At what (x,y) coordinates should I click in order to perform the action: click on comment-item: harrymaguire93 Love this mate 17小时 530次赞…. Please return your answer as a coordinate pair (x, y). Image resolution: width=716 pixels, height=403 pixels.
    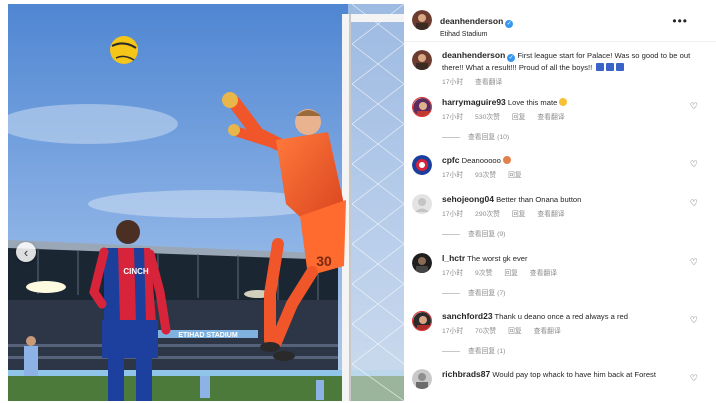
    Looking at the image, I should click on (555, 119).